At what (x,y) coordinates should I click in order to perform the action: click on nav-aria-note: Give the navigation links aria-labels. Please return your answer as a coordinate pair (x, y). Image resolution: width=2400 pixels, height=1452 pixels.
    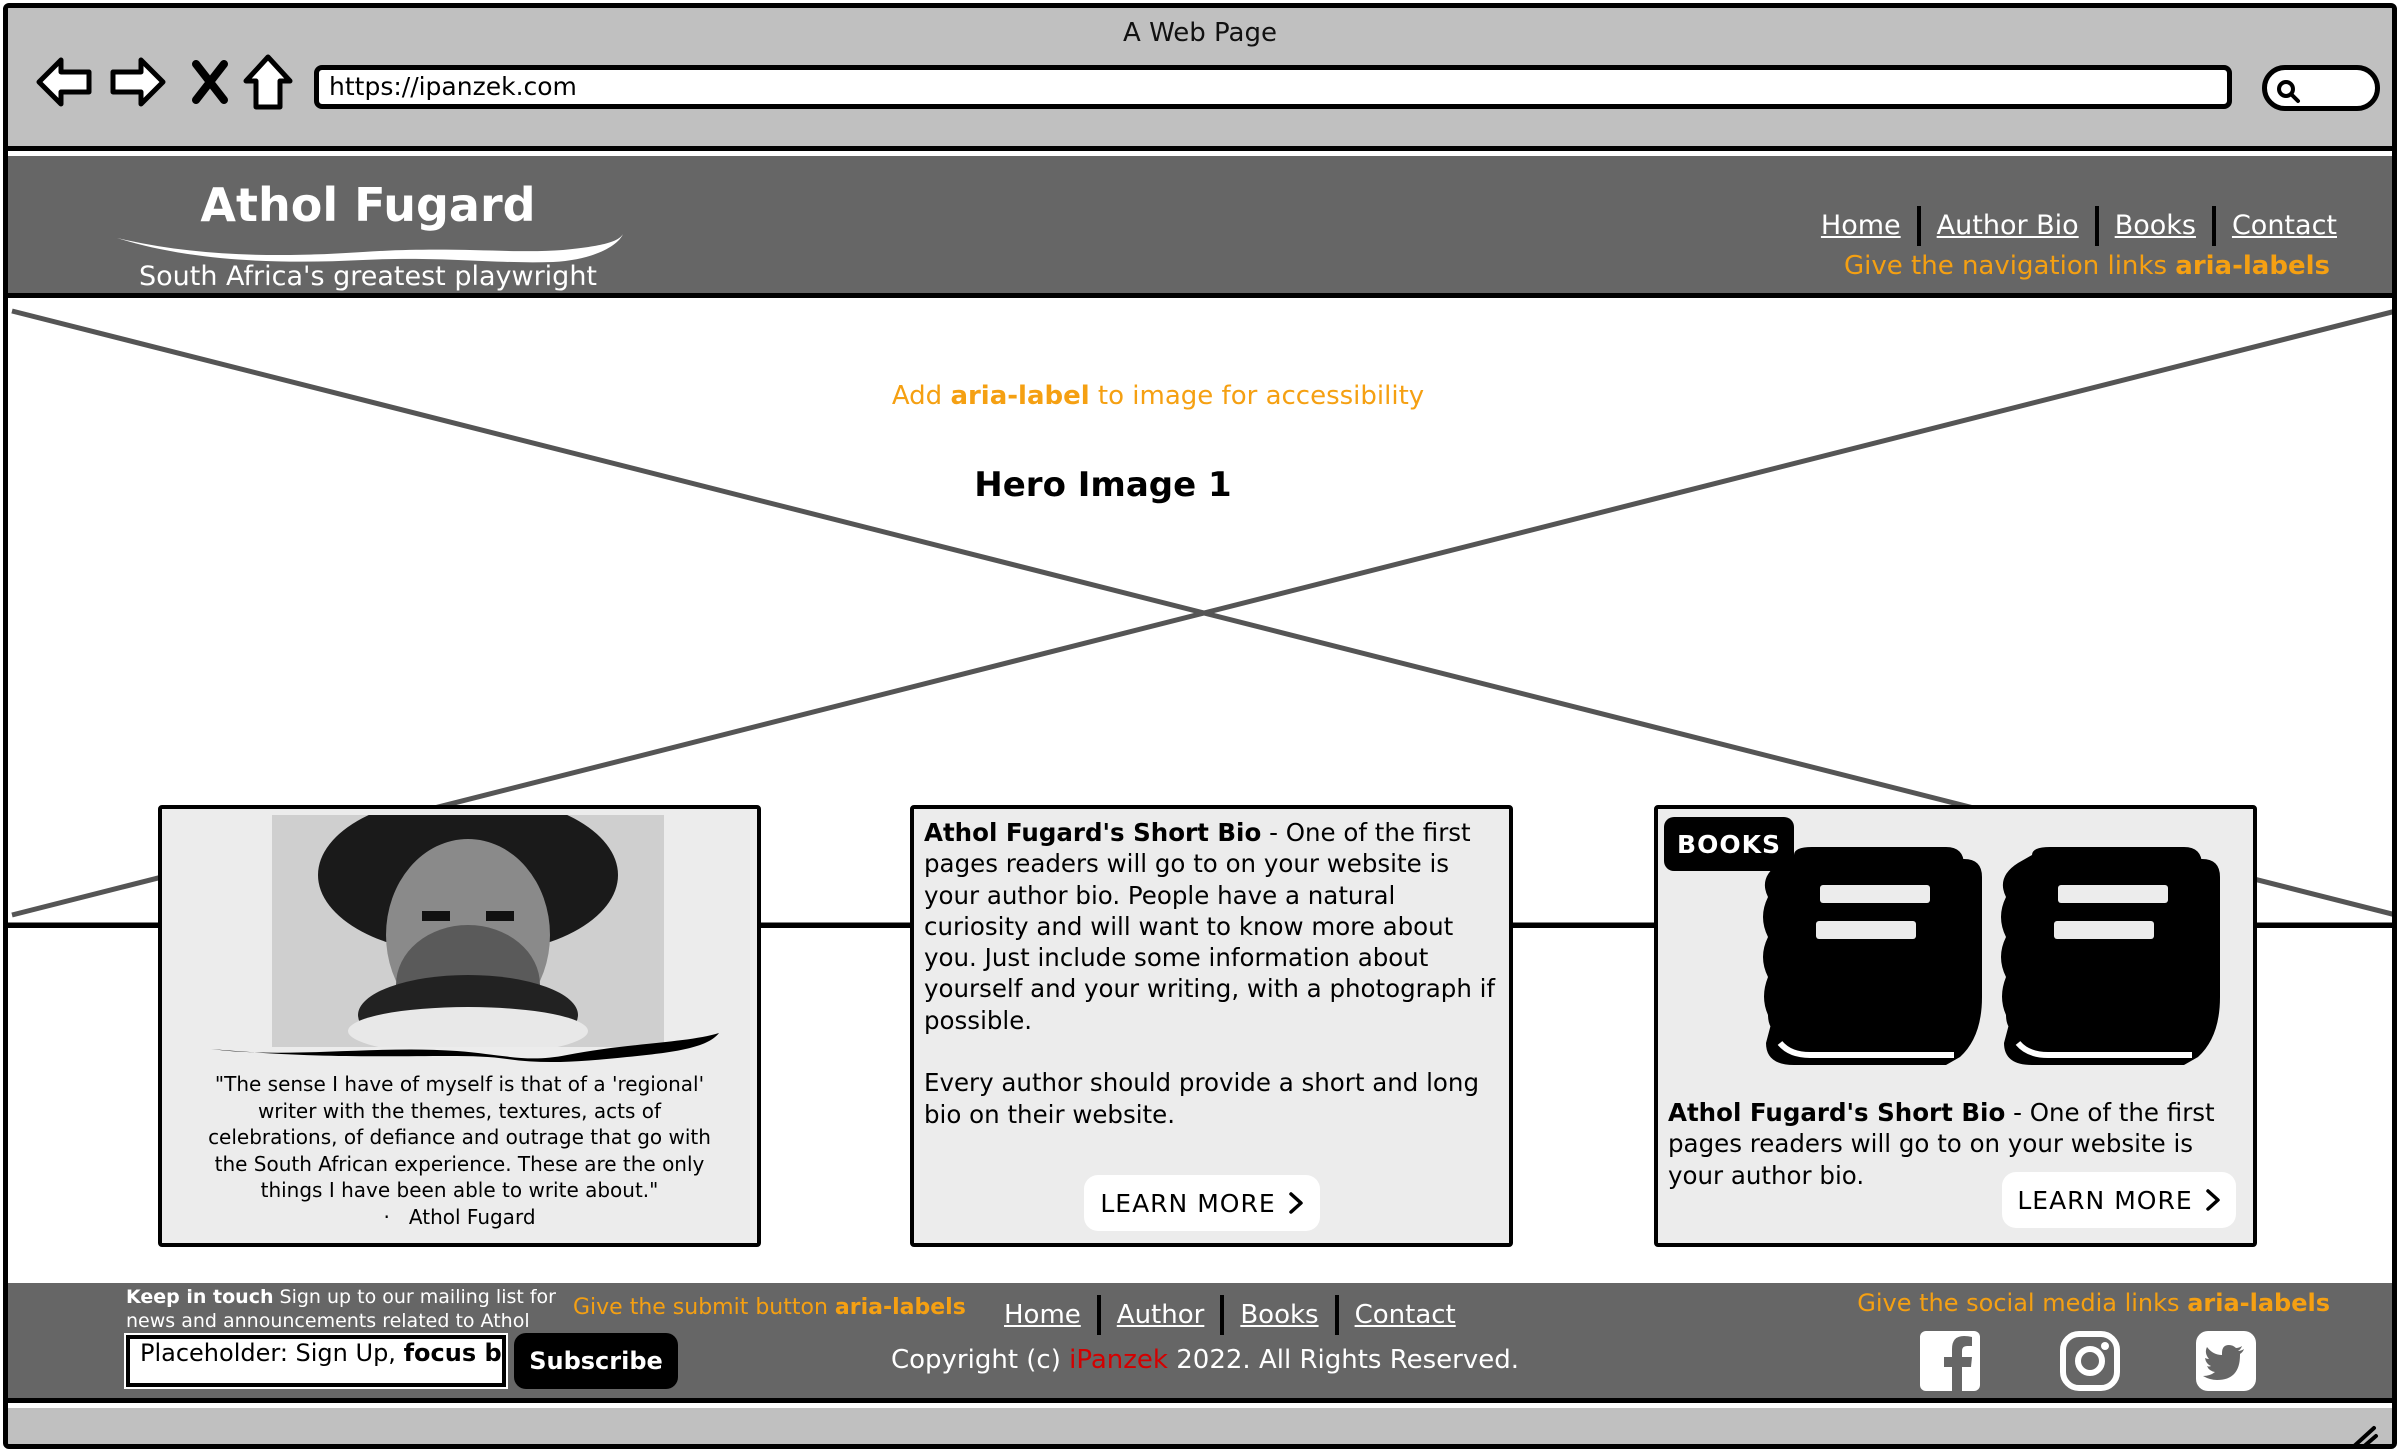
    Looking at the image, I should click on (2087, 266).